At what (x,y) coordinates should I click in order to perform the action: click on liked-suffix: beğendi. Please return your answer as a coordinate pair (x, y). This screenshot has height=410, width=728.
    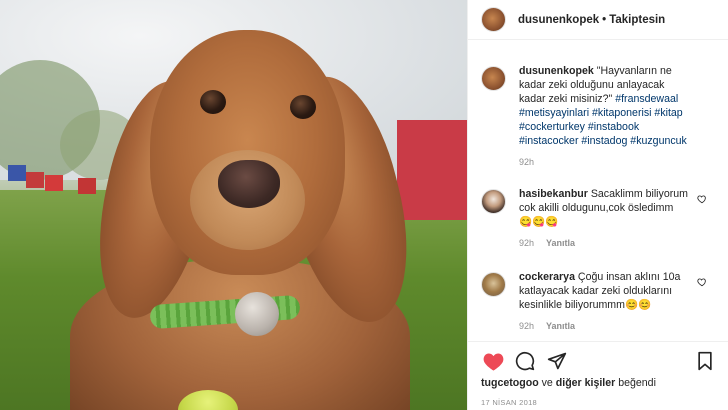
    Looking at the image, I should click on (637, 383).